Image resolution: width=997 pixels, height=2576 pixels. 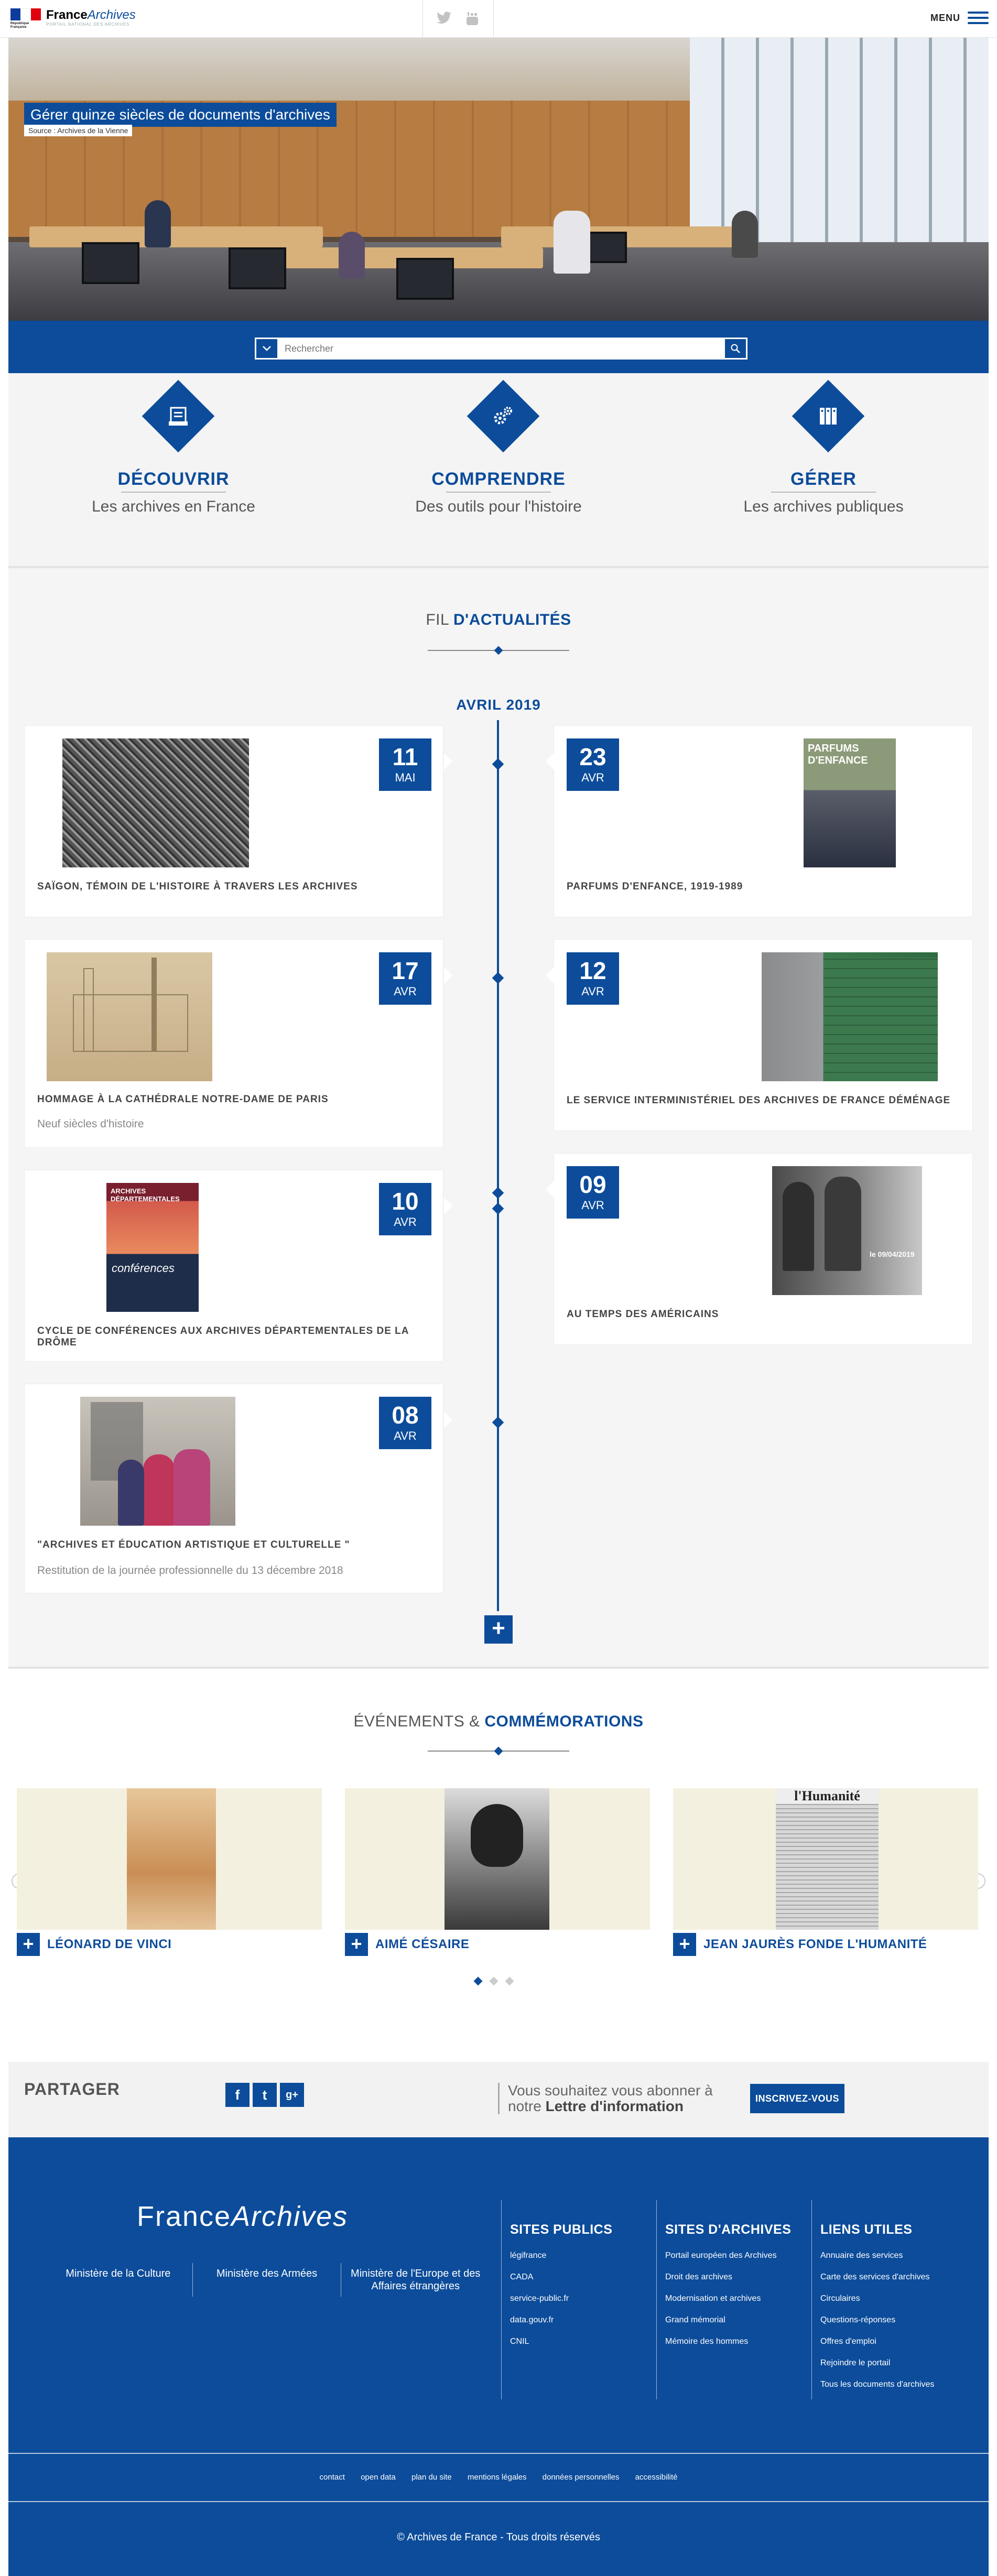 What do you see at coordinates (889, 2320) in the screenshot?
I see `footer-link: Questions-réponses` at bounding box center [889, 2320].